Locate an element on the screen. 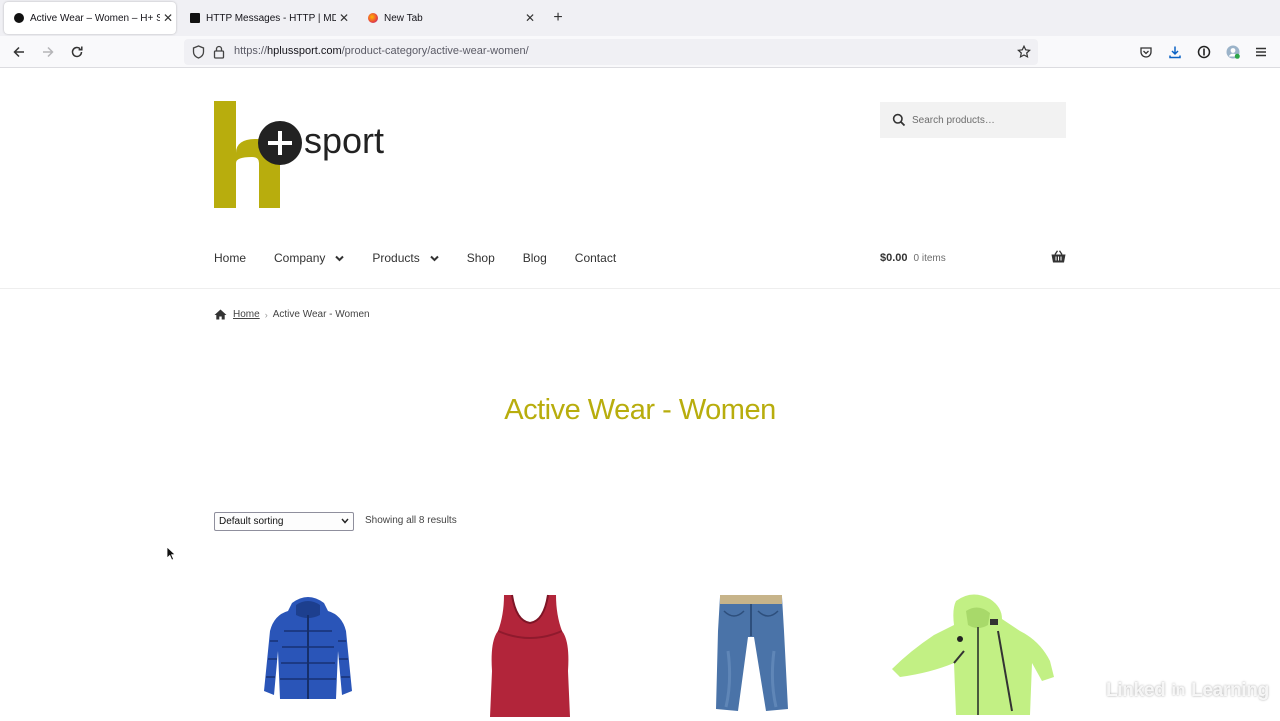 The height and width of the screenshot is (721, 1280). tab-http-messages: HTTP Messages - HTTP | MDN ✕ is located at coordinates (266, 18).